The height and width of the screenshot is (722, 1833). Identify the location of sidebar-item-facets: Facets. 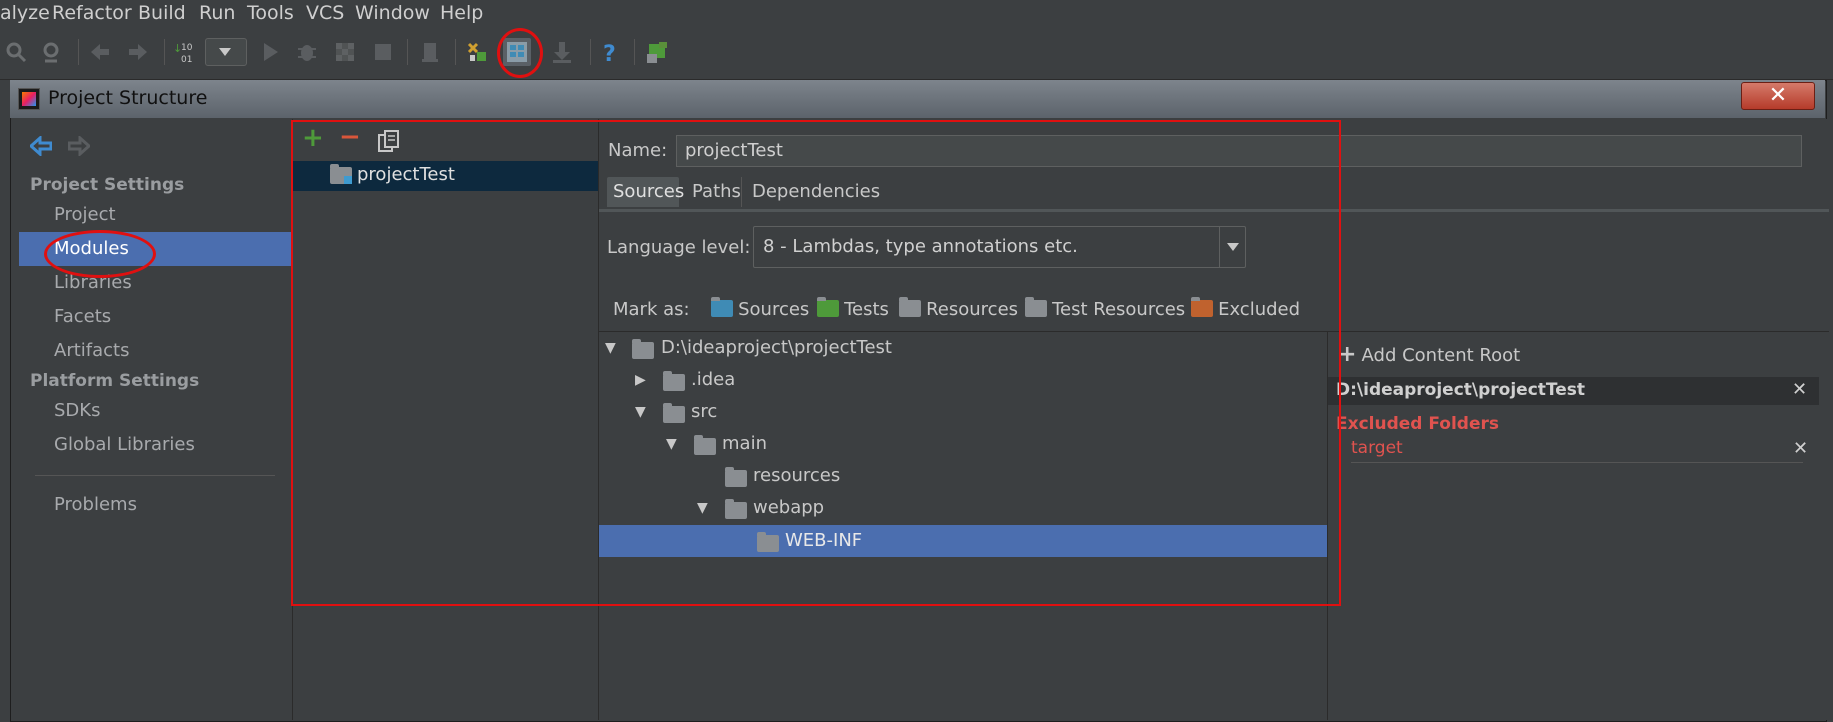
(82, 316).